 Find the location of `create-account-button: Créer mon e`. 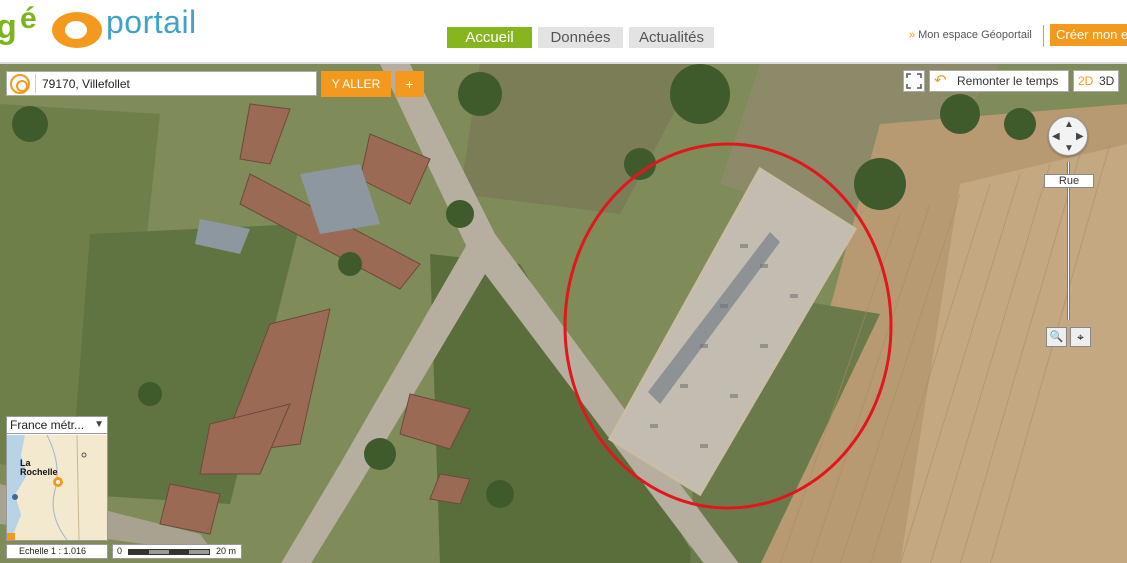

create-account-button: Créer mon e is located at coordinates (1088, 35).